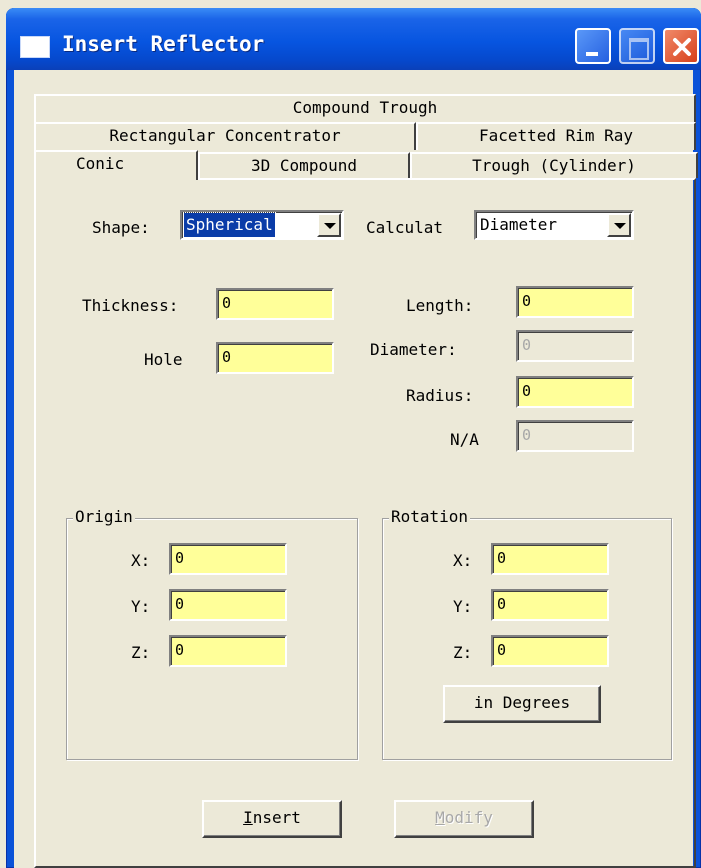  Describe the element at coordinates (463, 606) in the screenshot. I see `rotation-y-label: Y:` at that location.